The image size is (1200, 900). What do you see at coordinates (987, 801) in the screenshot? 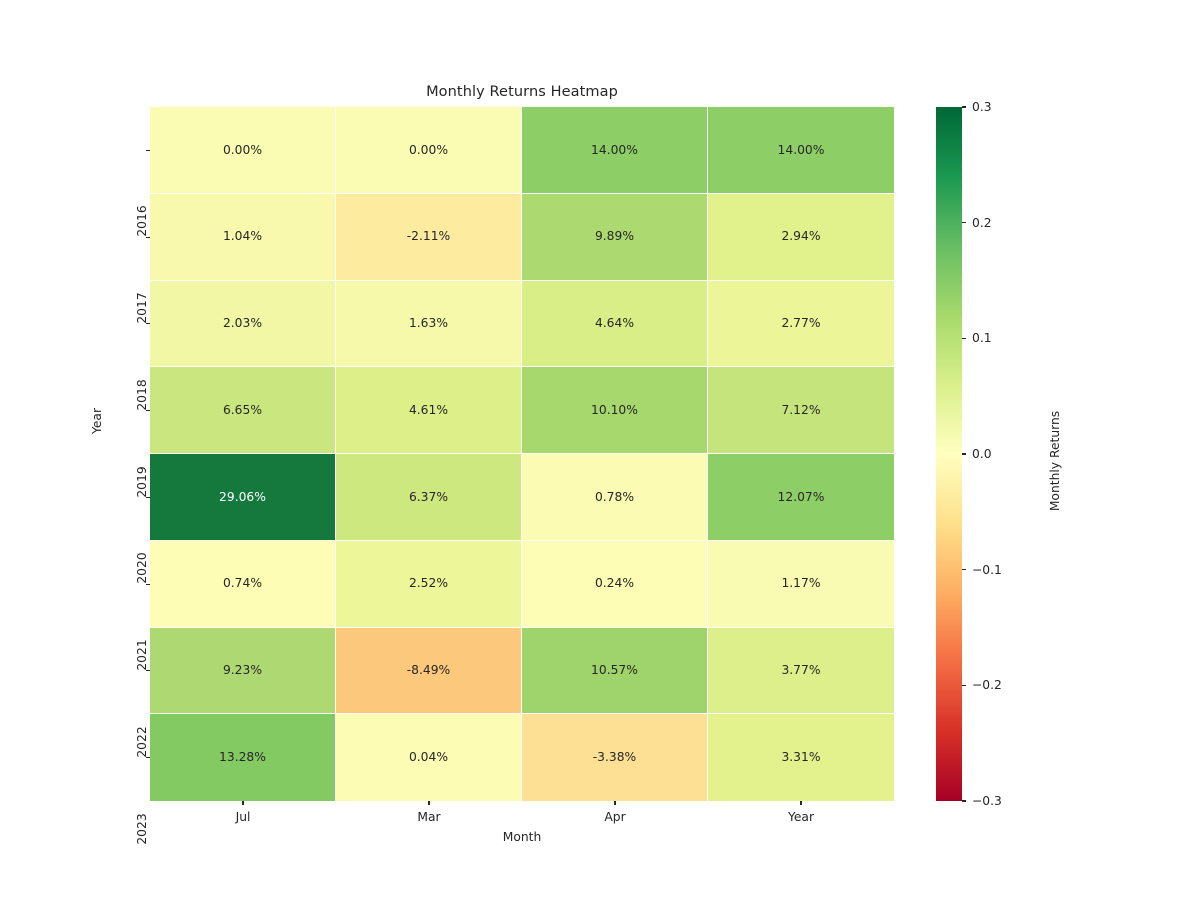
I see `colorbar-tick-label: −0.3` at bounding box center [987, 801].